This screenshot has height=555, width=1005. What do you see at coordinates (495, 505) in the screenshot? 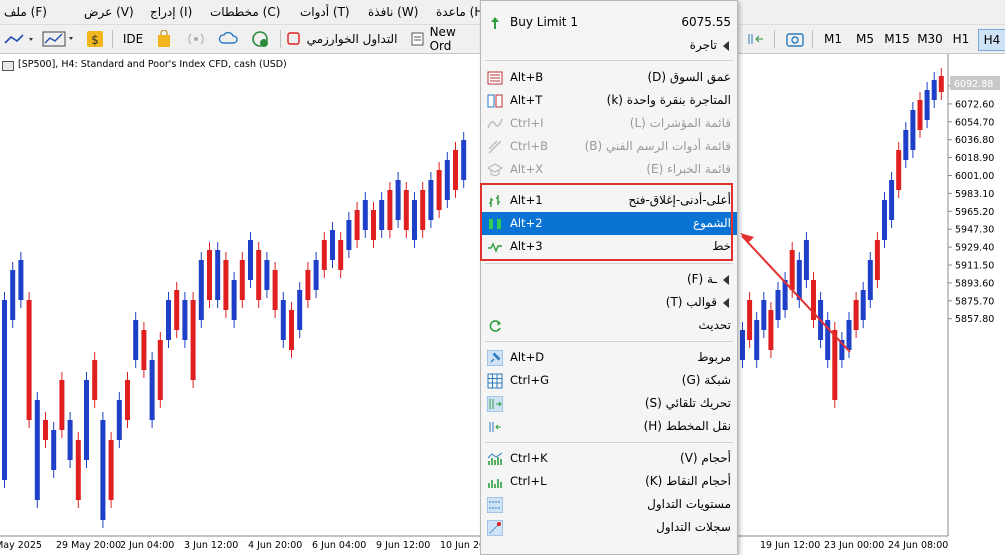
I see `trade-levels-icon` at bounding box center [495, 505].